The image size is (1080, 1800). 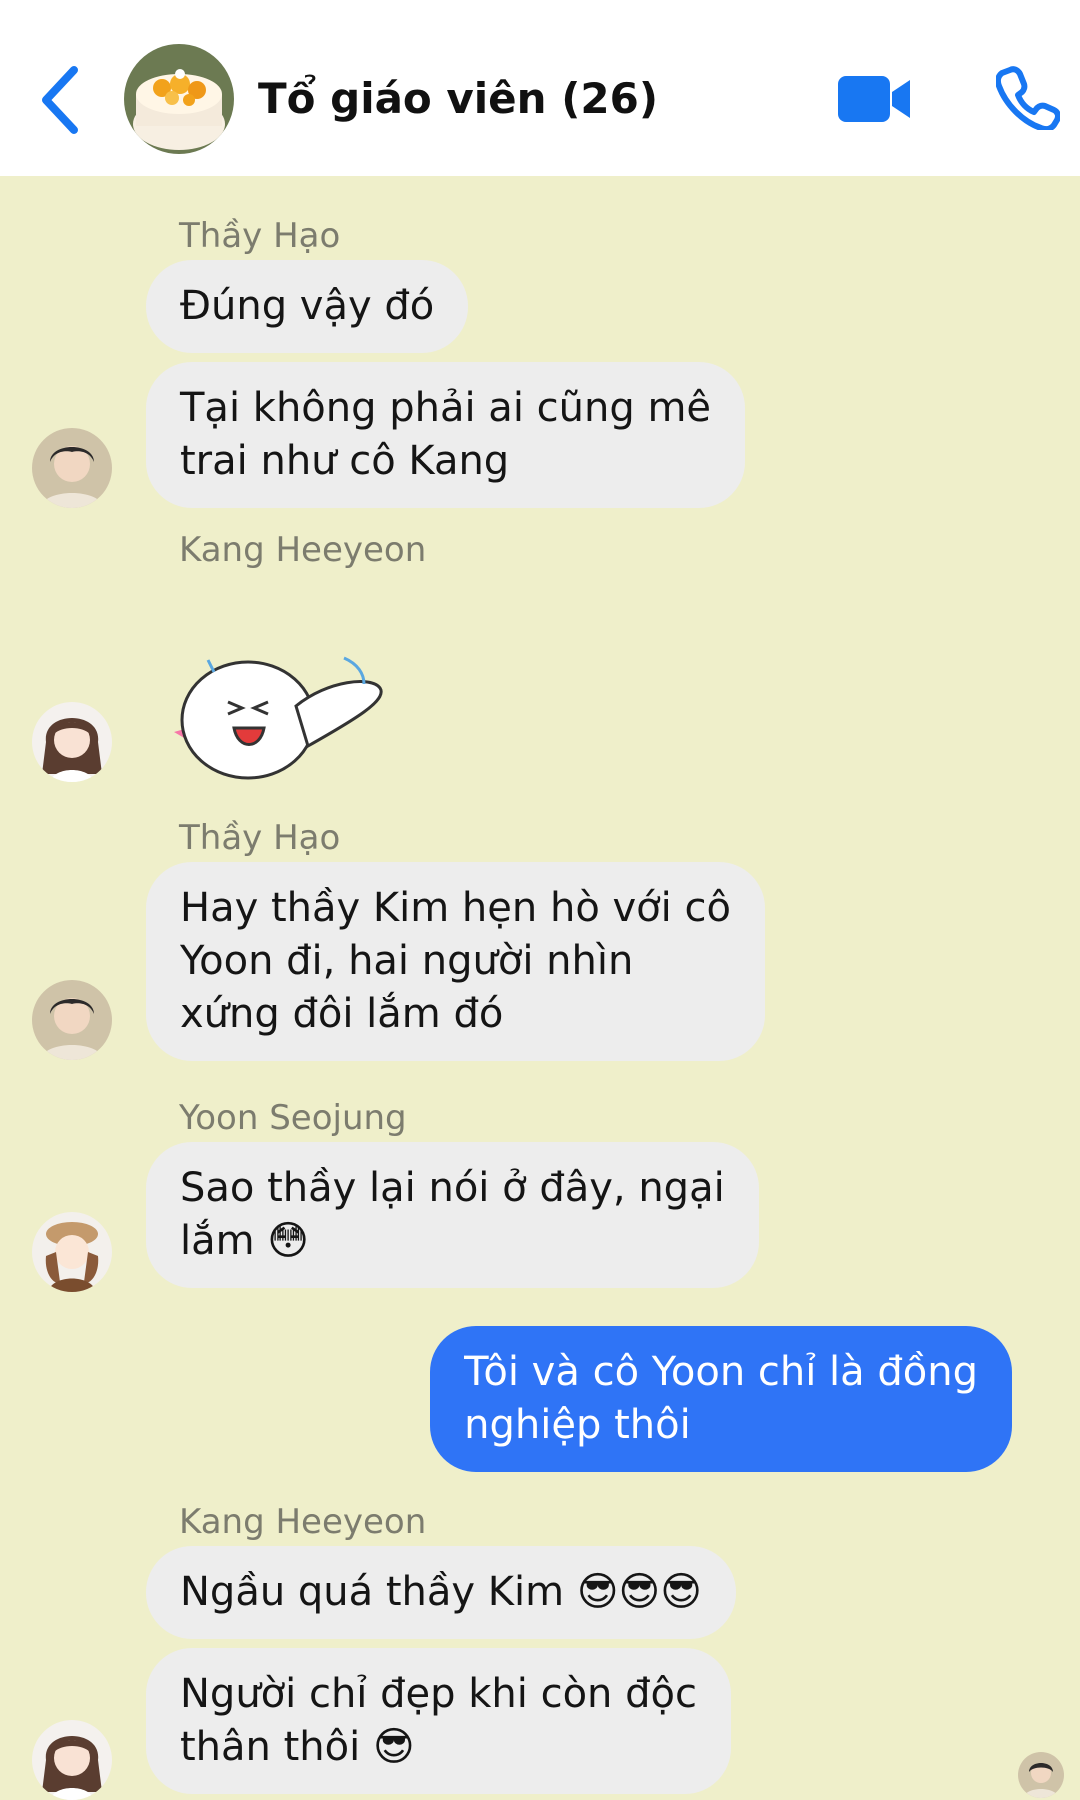 I want to click on group-avatar, so click(x=179, y=99).